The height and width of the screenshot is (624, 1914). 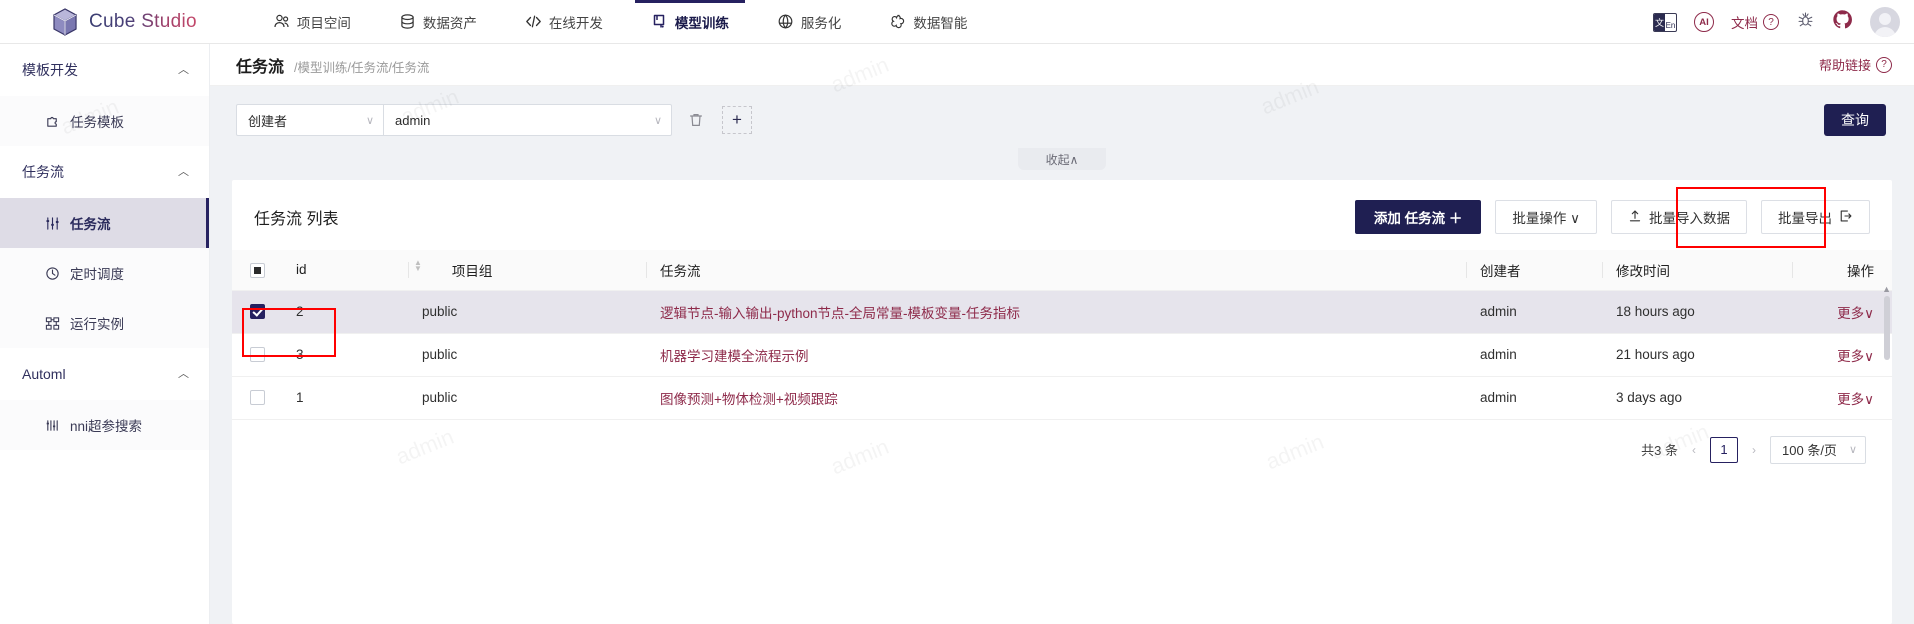 What do you see at coordinates (940, 23) in the screenshot?
I see `nav-label: 数据智能` at bounding box center [940, 23].